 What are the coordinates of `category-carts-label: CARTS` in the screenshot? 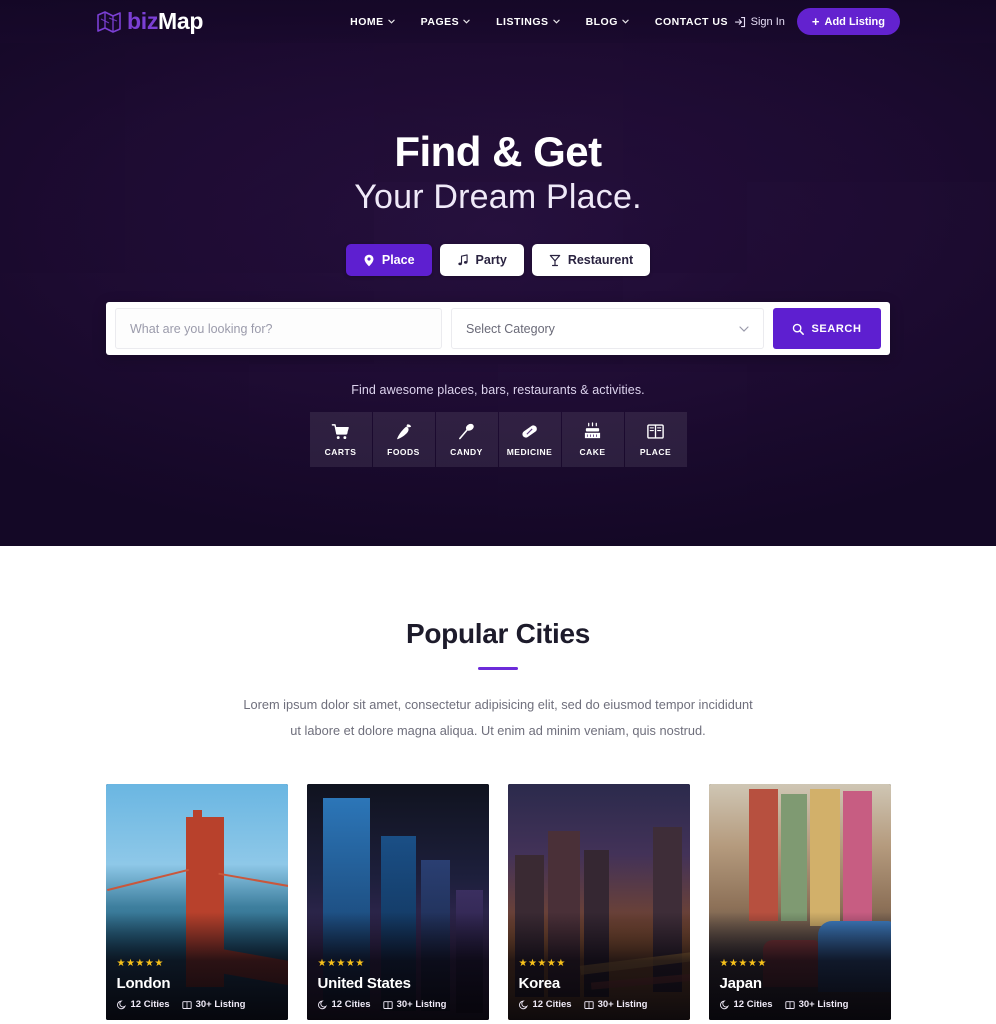 It's located at (340, 452).